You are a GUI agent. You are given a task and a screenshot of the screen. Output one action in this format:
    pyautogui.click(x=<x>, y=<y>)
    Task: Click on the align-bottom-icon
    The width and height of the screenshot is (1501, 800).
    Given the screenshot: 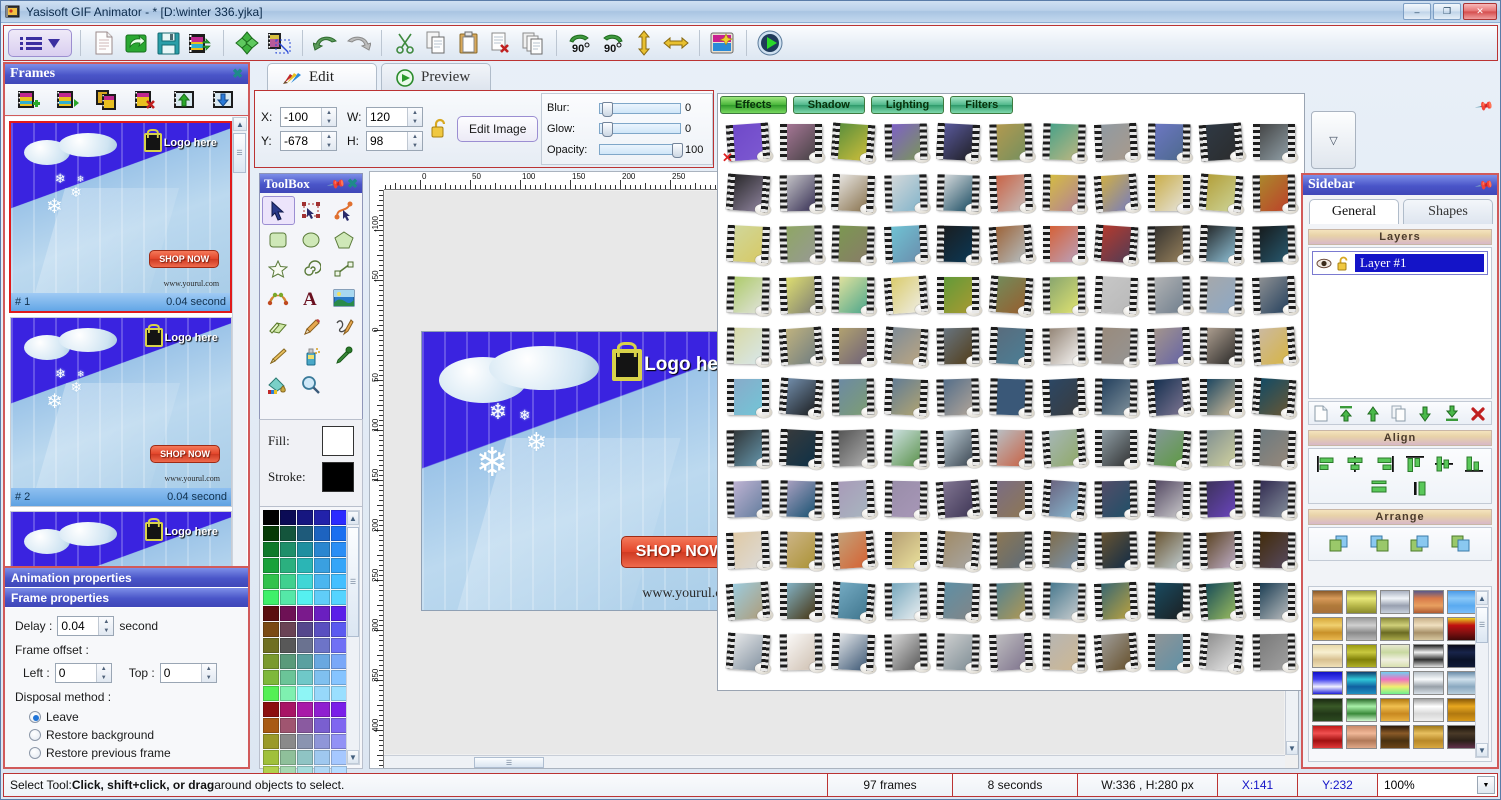 What is the action you would take?
    pyautogui.click(x=1474, y=464)
    